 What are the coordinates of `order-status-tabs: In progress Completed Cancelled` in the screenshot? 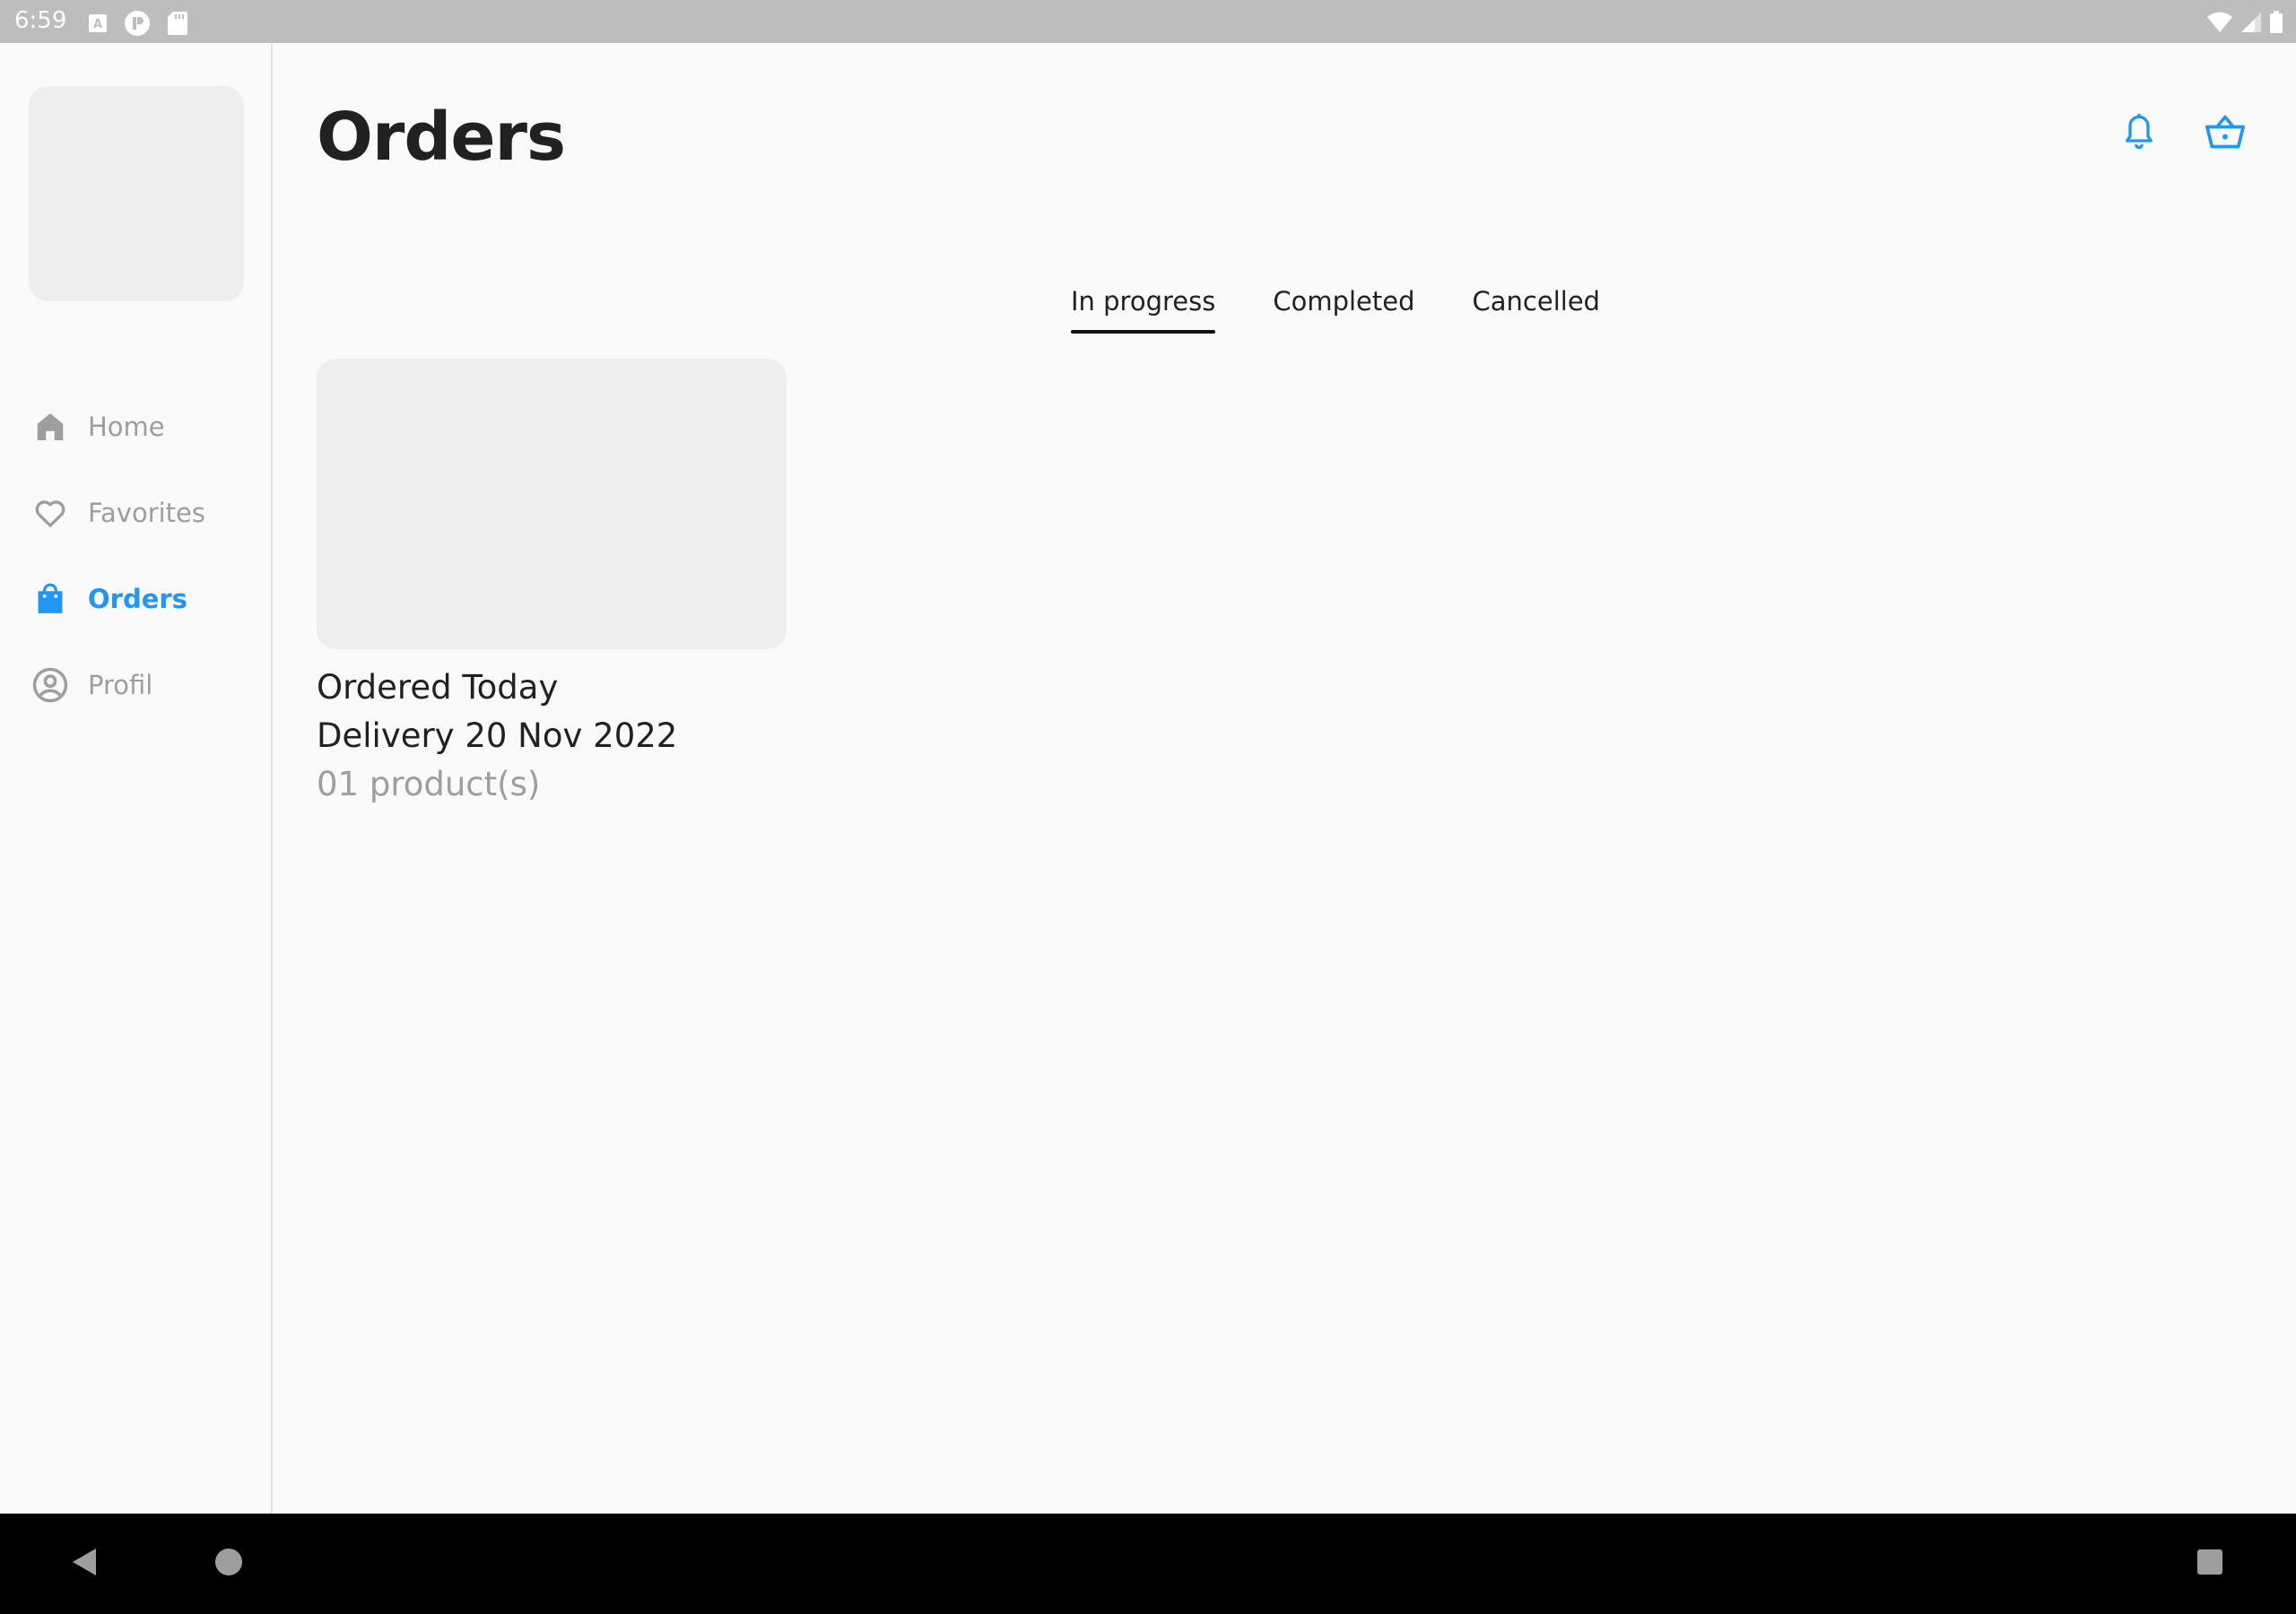 It's located at (1335, 301).